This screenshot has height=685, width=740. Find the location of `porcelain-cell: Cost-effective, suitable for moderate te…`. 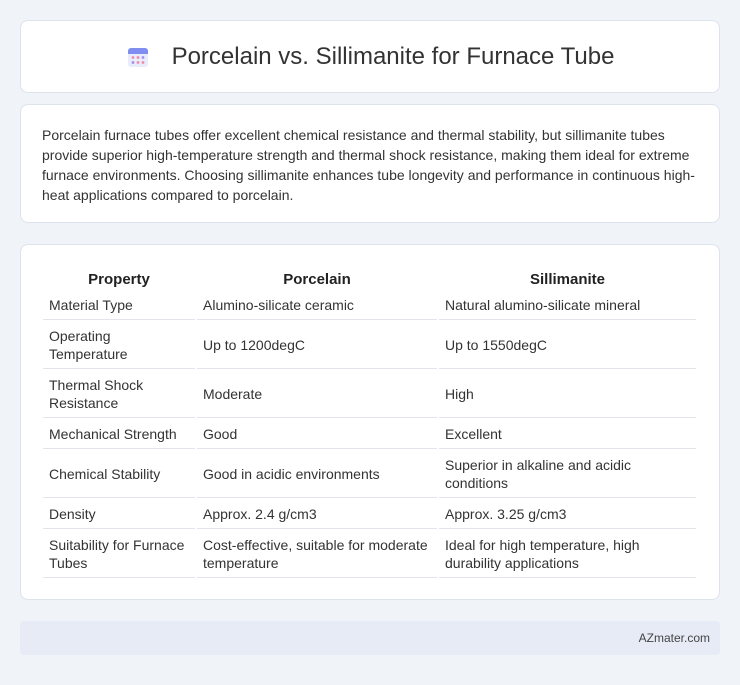

porcelain-cell: Cost-effective, suitable for moderate te… is located at coordinates (317, 554).